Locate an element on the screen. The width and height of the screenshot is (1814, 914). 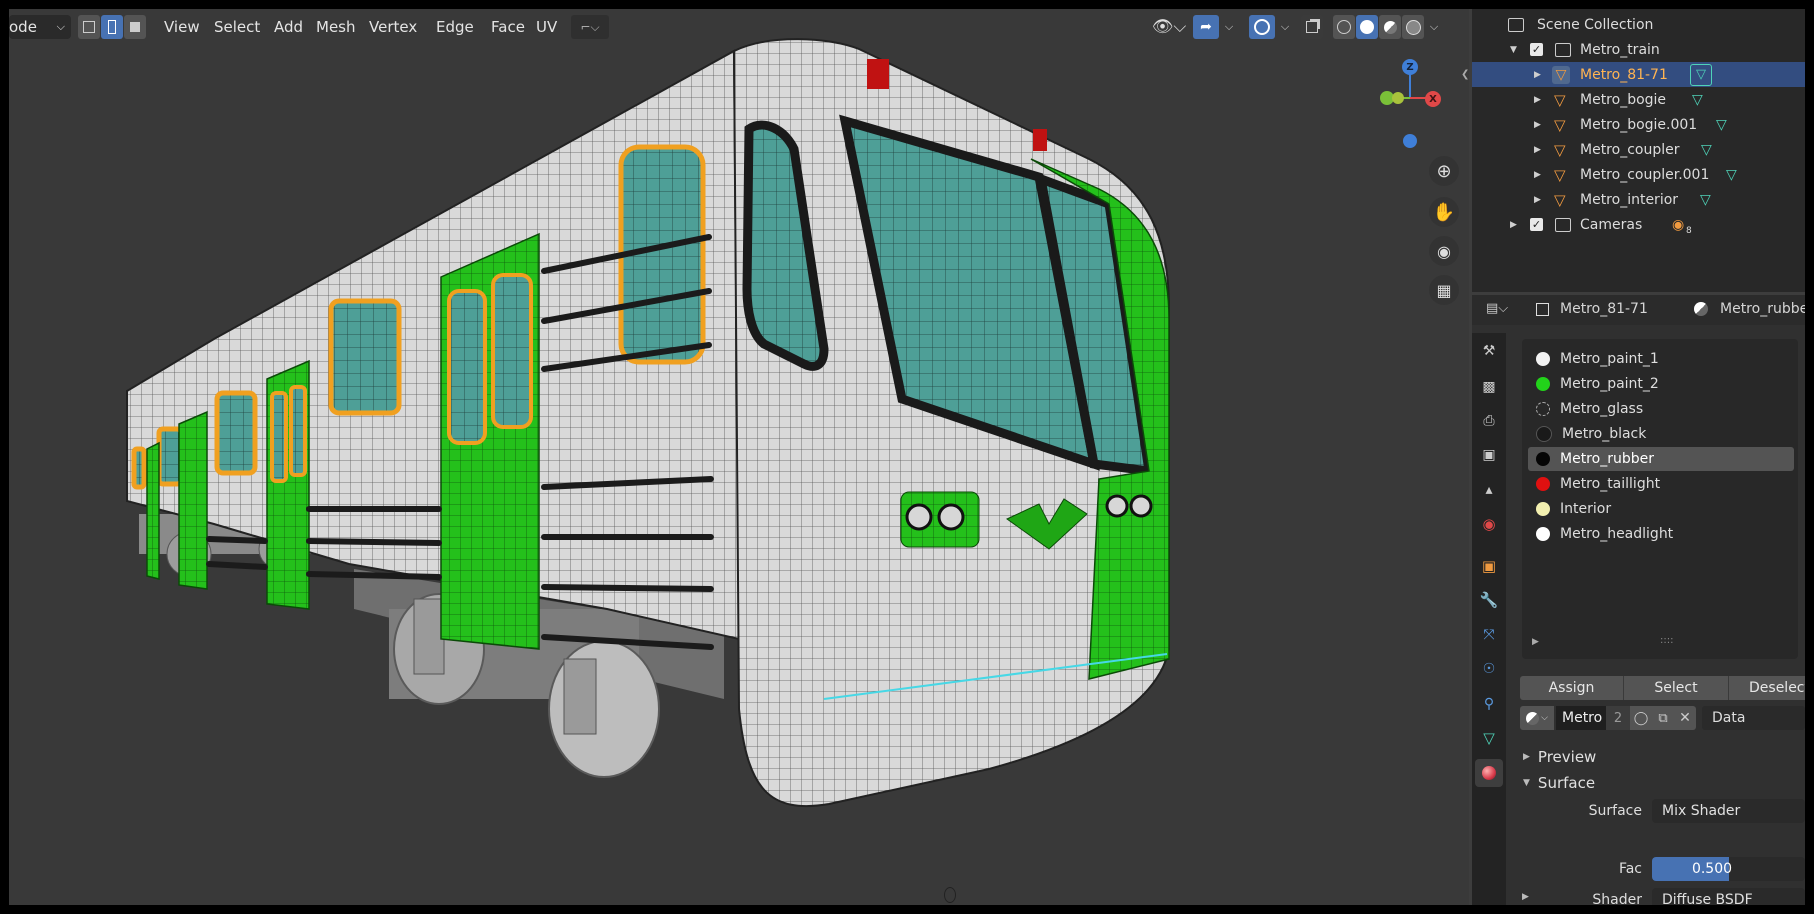
breadcrumb-object: Metro_81-71 is located at coordinates (1604, 309).